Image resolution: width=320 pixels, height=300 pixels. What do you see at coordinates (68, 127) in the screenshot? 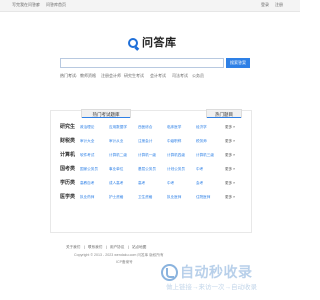
I see `category-label: 研究生` at bounding box center [68, 127].